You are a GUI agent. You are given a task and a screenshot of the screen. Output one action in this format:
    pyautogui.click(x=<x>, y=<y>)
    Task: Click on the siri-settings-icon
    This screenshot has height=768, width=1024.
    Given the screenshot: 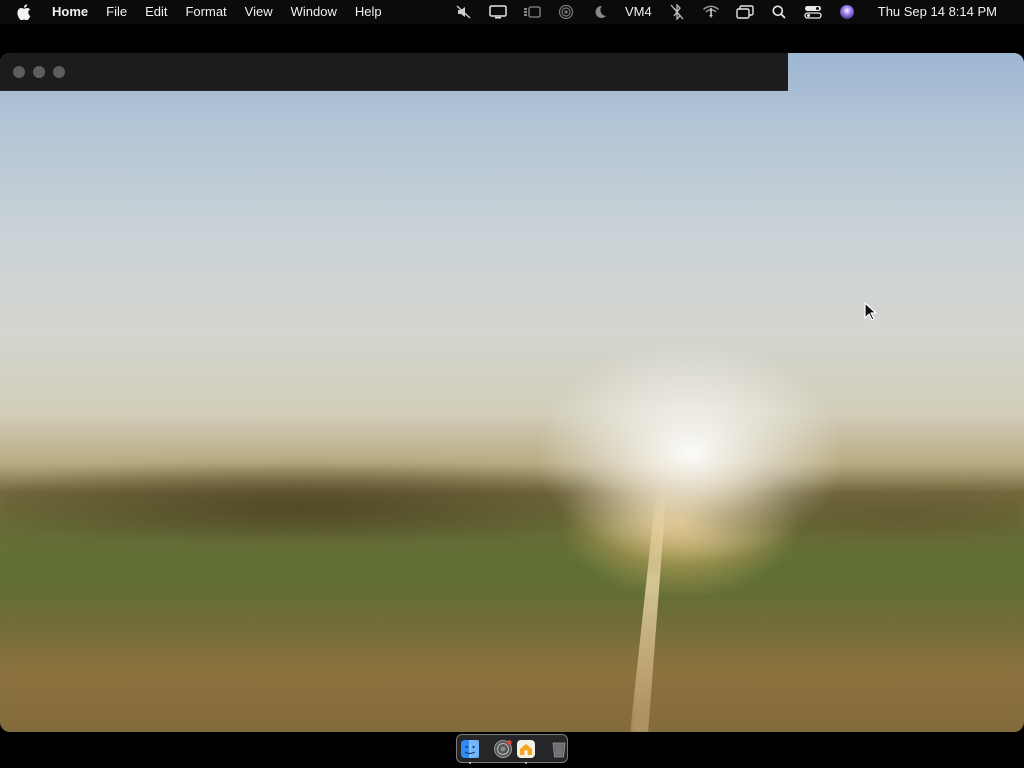 What is the action you would take?
    pyautogui.click(x=503, y=749)
    